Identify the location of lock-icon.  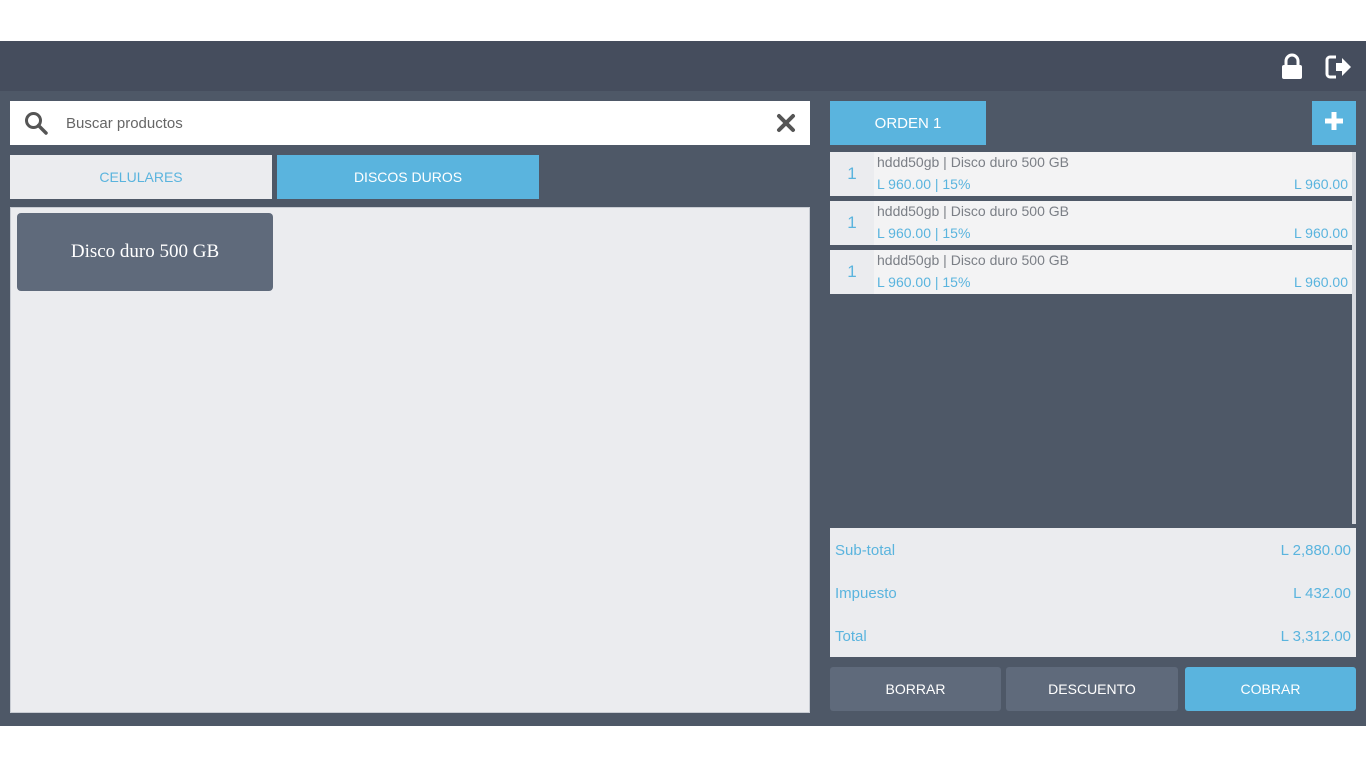
(1292, 67).